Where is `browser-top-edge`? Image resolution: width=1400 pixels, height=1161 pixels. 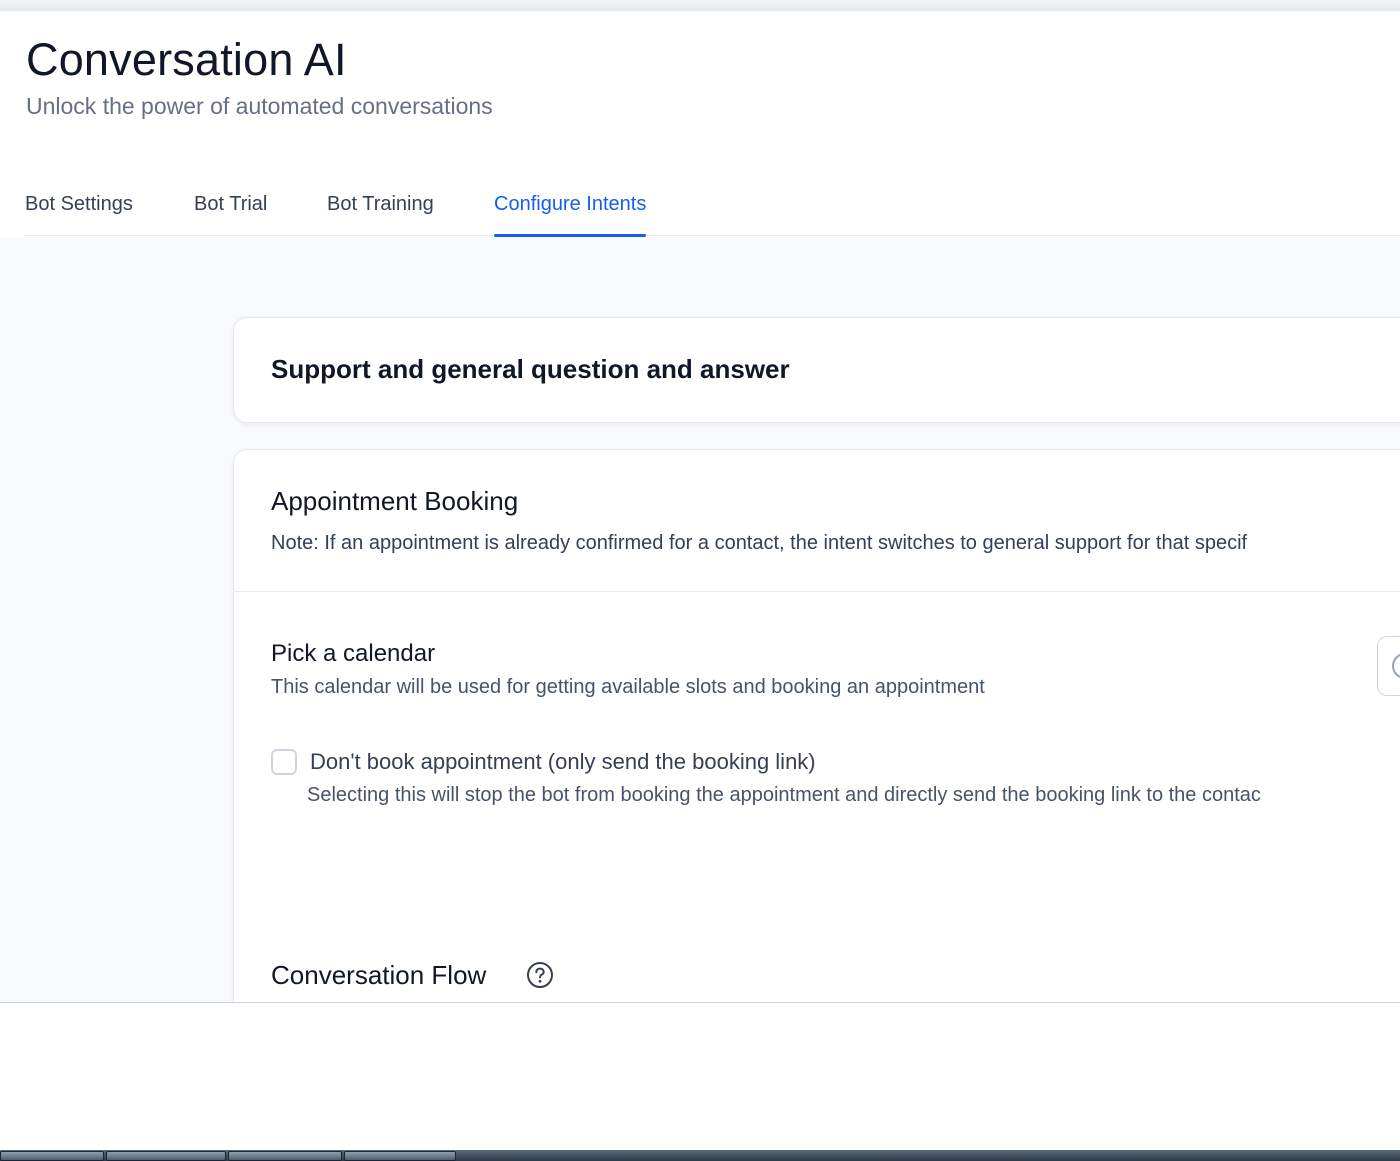 browser-top-edge is located at coordinates (700, 5).